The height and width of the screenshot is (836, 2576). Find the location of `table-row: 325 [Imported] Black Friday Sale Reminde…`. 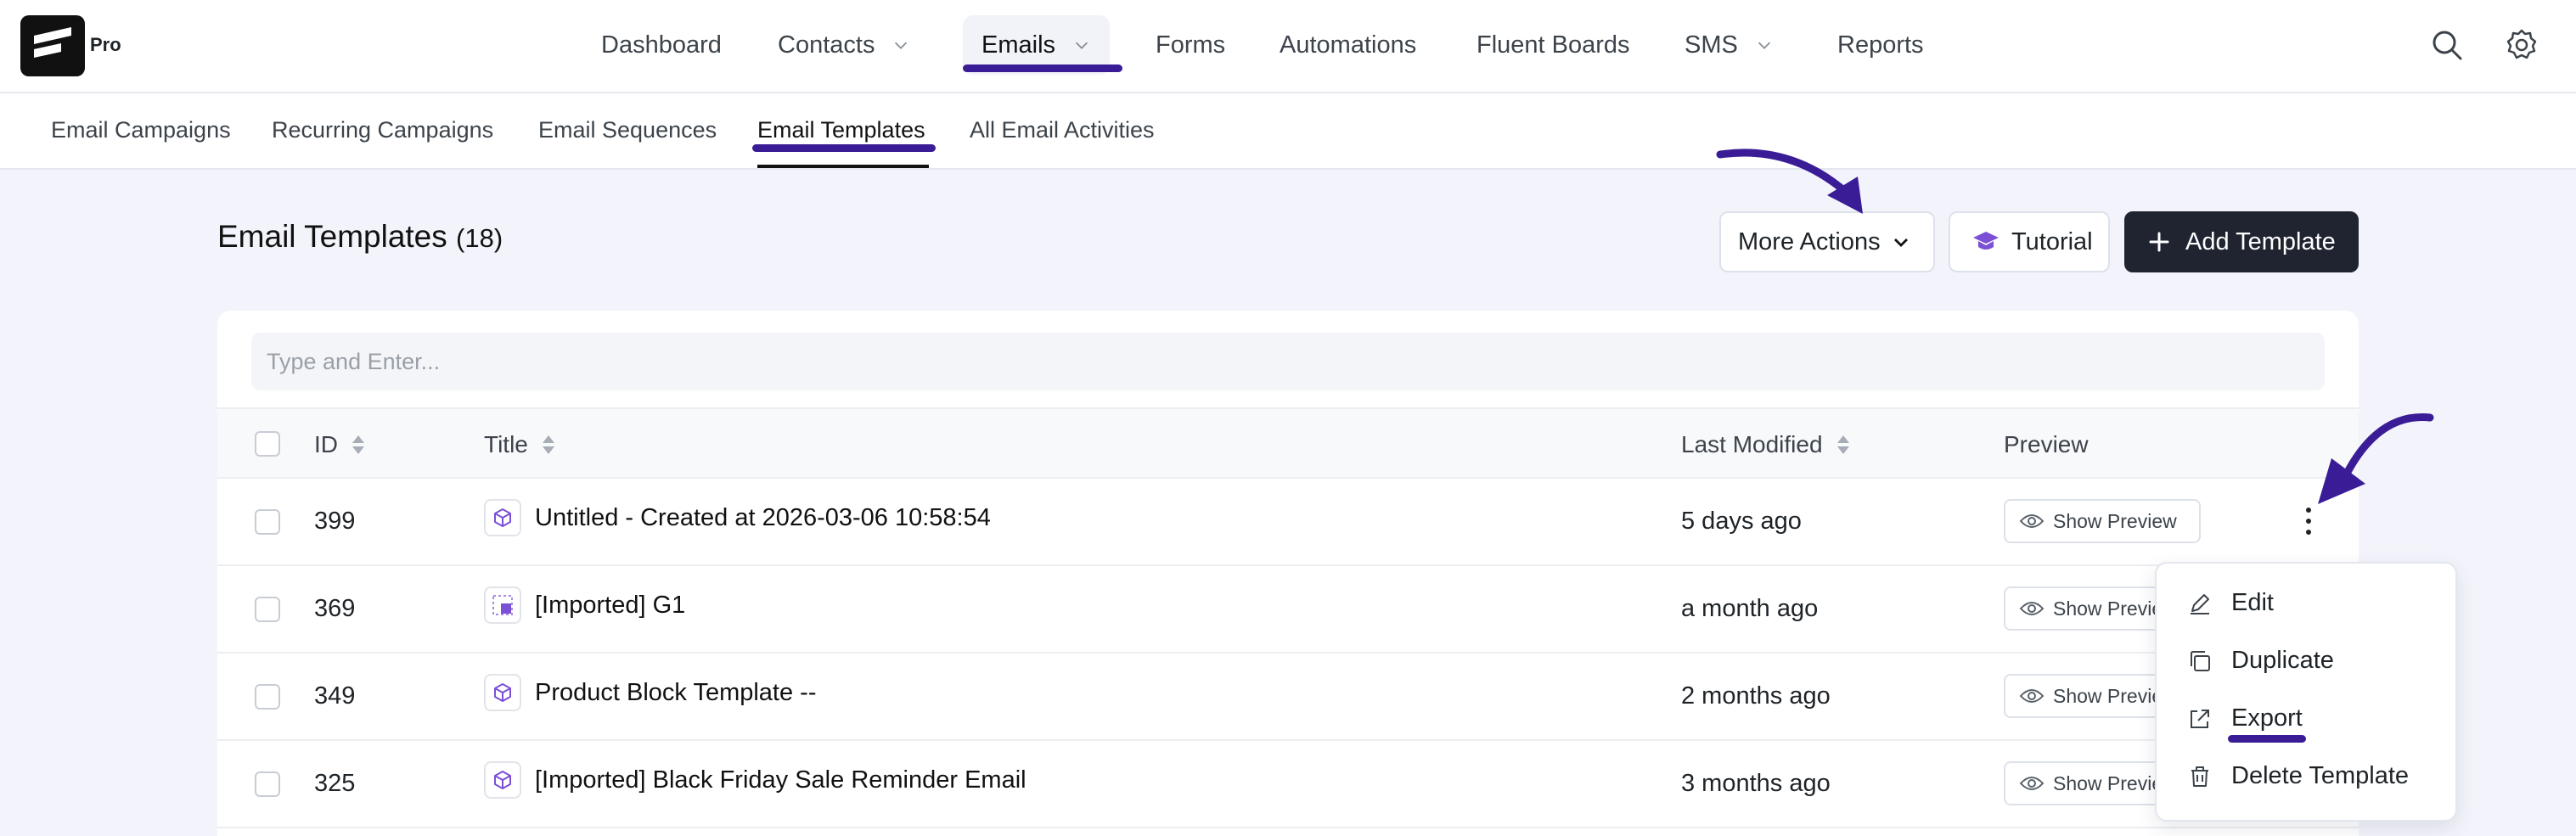

table-row: 325 [Imported] Black Friday Sale Reminde… is located at coordinates (1288, 784).